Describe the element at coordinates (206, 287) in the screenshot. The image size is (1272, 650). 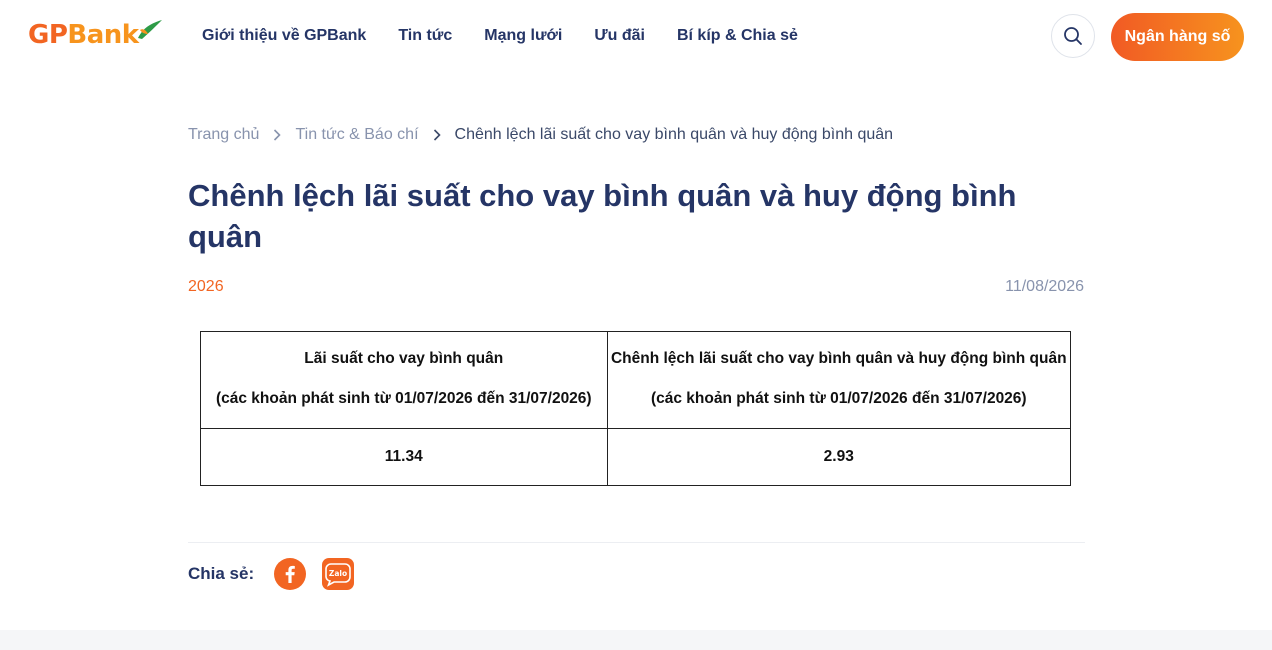
I see `article-category: 2026` at that location.